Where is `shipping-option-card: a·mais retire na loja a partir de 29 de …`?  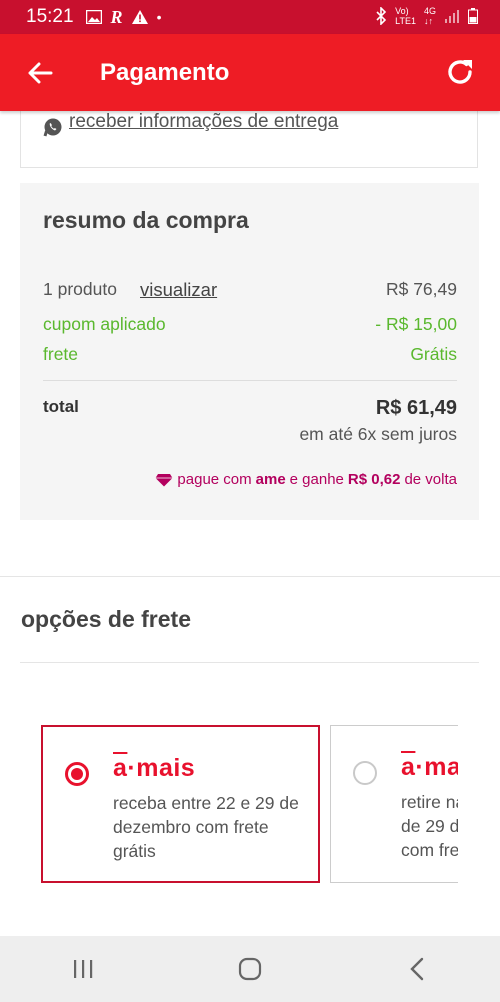 shipping-option-card: a·mais retire na loja a partir de 29 de … is located at coordinates (394, 804).